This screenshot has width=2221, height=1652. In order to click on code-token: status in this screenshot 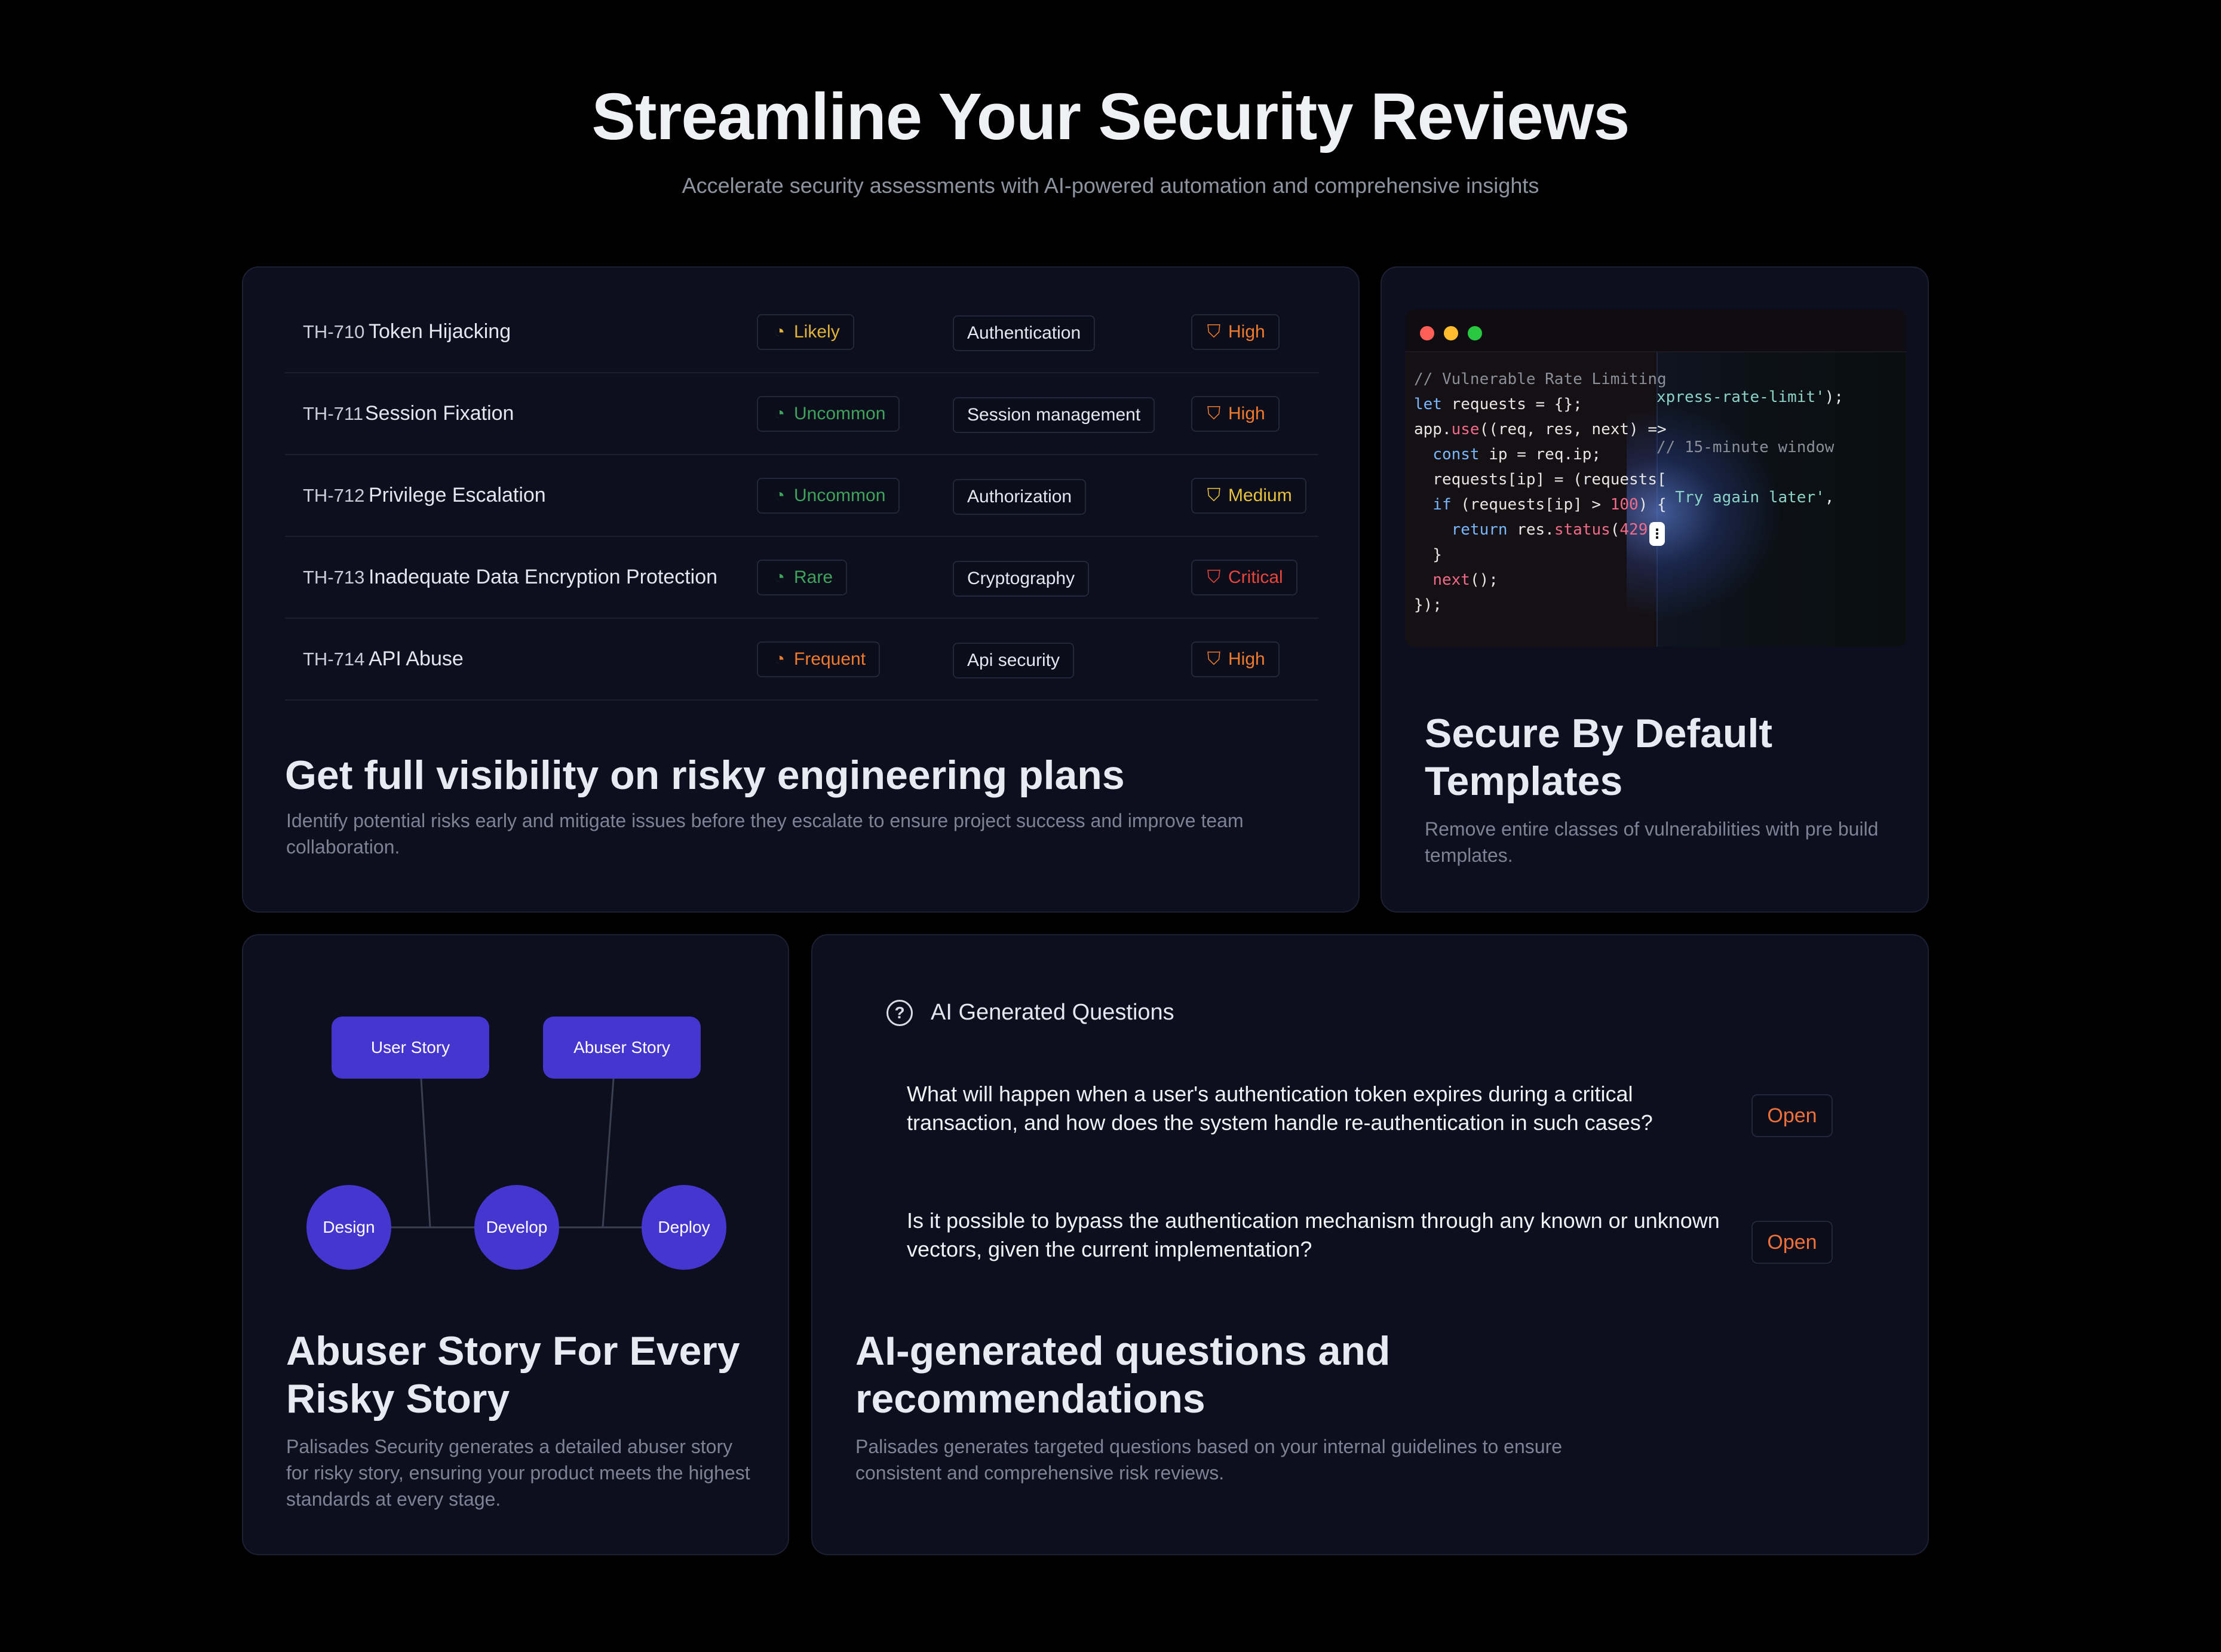, I will do `click(1582, 530)`.